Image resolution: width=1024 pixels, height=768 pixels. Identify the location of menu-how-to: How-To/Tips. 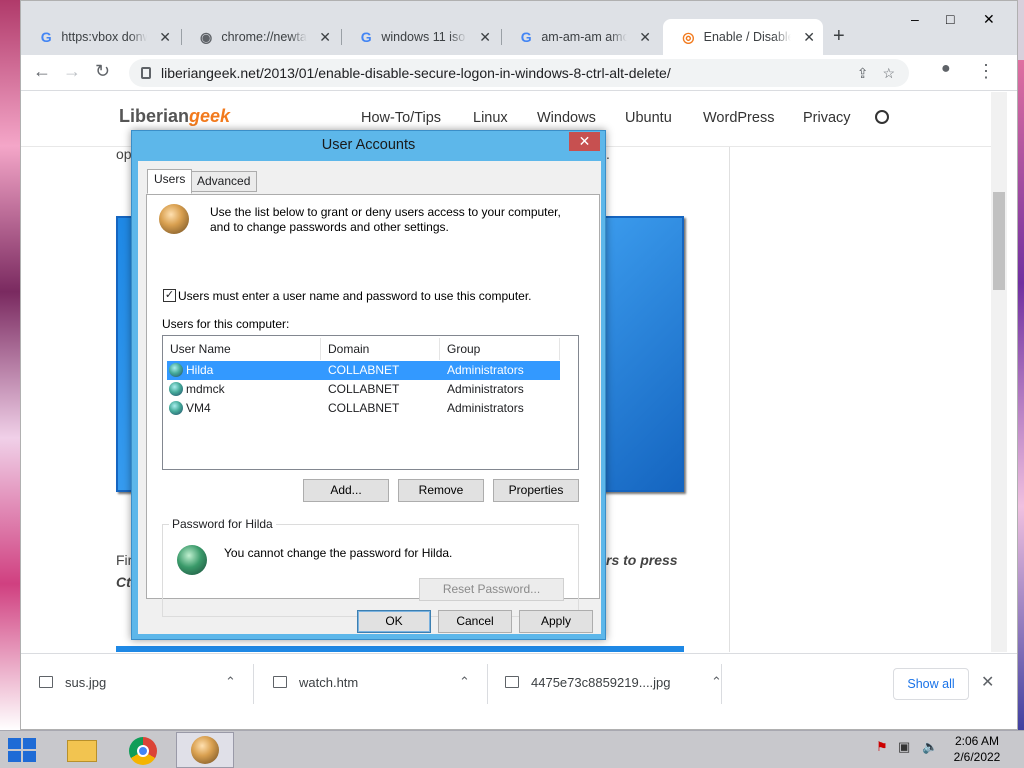
(401, 118).